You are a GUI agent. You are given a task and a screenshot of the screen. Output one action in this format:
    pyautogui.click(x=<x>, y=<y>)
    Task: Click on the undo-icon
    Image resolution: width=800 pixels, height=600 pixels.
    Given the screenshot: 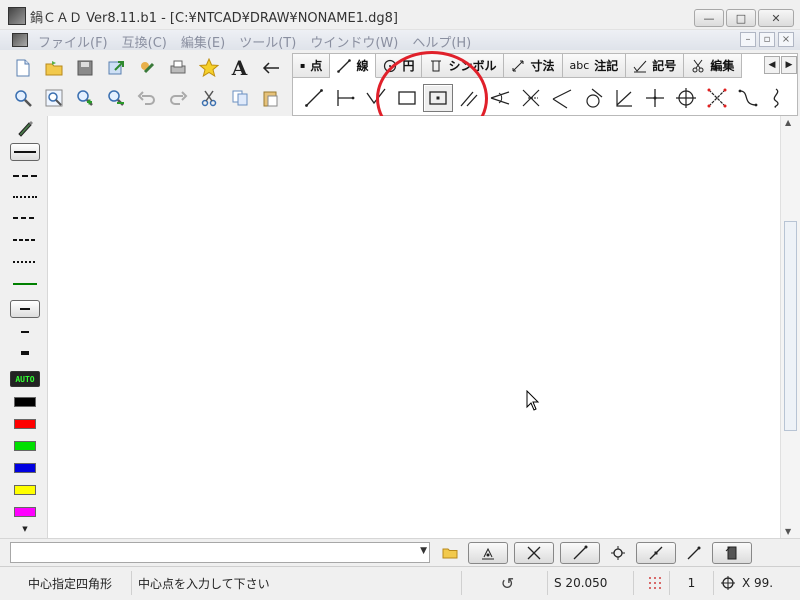 What is the action you would take?
    pyautogui.click(x=146, y=97)
    